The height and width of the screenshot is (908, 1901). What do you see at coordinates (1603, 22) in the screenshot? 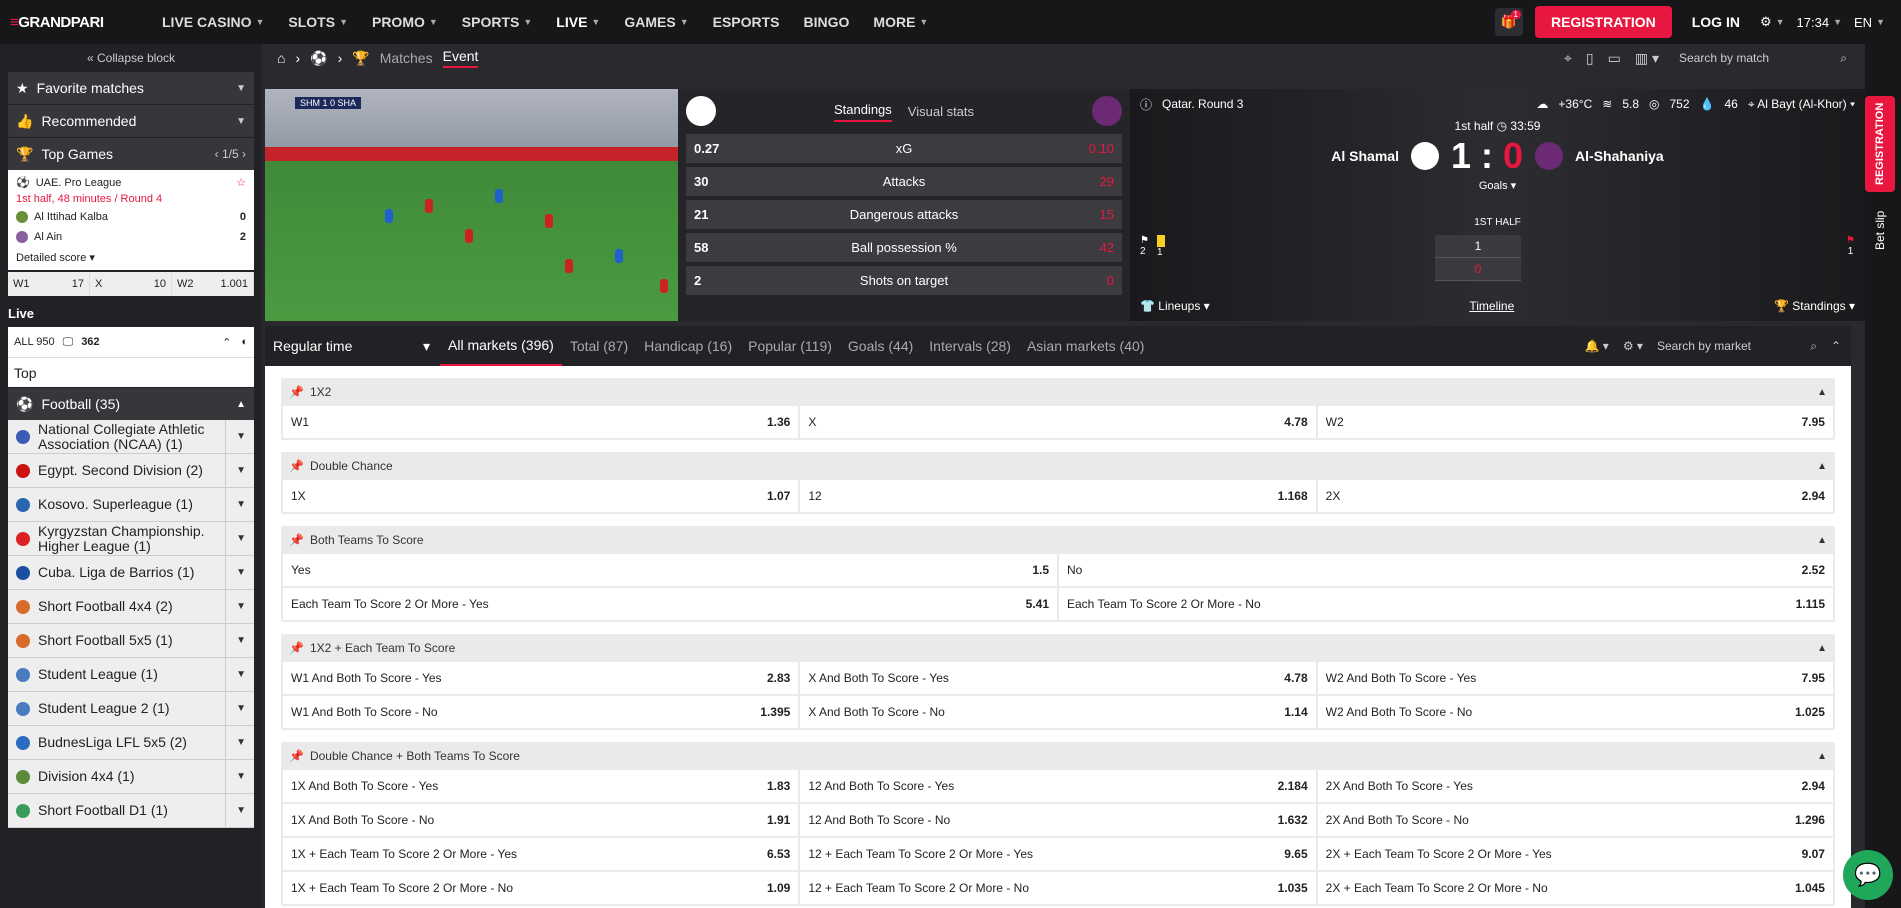
I see `registration-button: REGISTRATION` at bounding box center [1603, 22].